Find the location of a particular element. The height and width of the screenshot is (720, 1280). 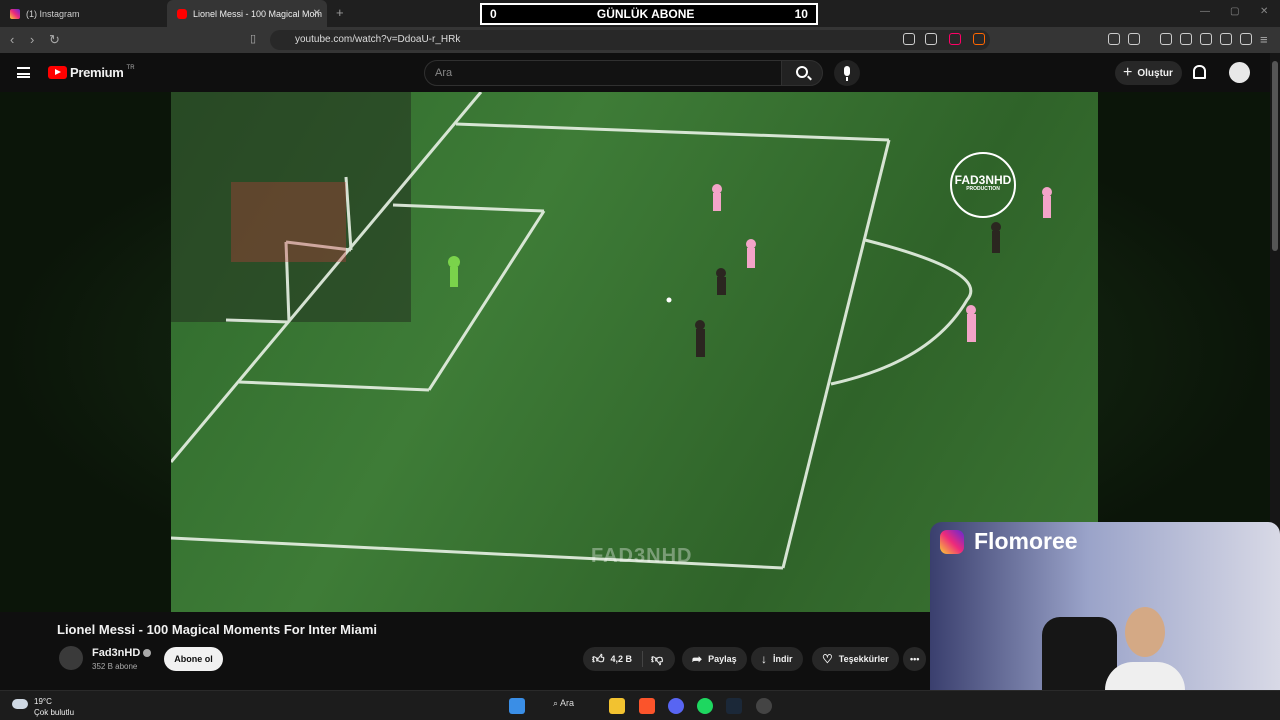

search-input: Ara is located at coordinates (603, 73).